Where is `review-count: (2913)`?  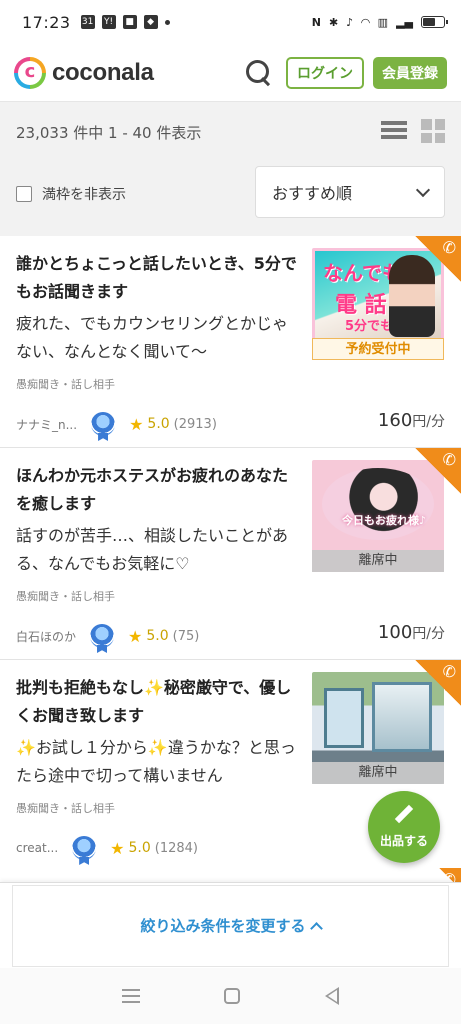
review-count: (2913) is located at coordinates (195, 424).